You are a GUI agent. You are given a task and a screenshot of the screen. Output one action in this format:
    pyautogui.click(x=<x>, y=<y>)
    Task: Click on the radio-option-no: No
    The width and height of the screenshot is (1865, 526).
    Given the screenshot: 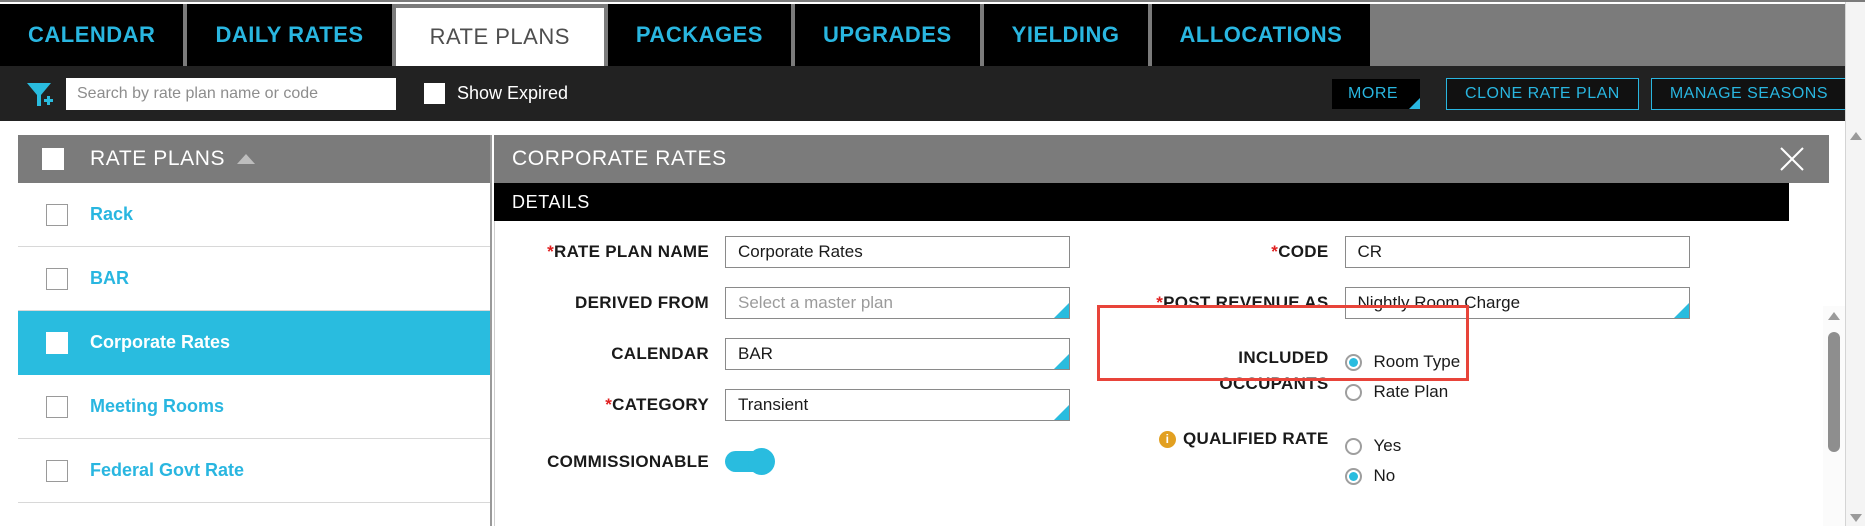 What is the action you would take?
    pyautogui.click(x=1373, y=476)
    